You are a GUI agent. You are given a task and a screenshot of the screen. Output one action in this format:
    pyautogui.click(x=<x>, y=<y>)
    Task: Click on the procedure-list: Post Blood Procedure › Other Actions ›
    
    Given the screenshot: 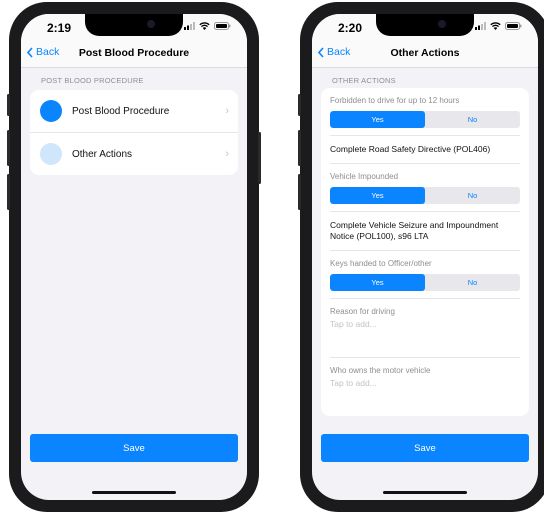 What is the action you would take?
    pyautogui.click(x=134, y=132)
    